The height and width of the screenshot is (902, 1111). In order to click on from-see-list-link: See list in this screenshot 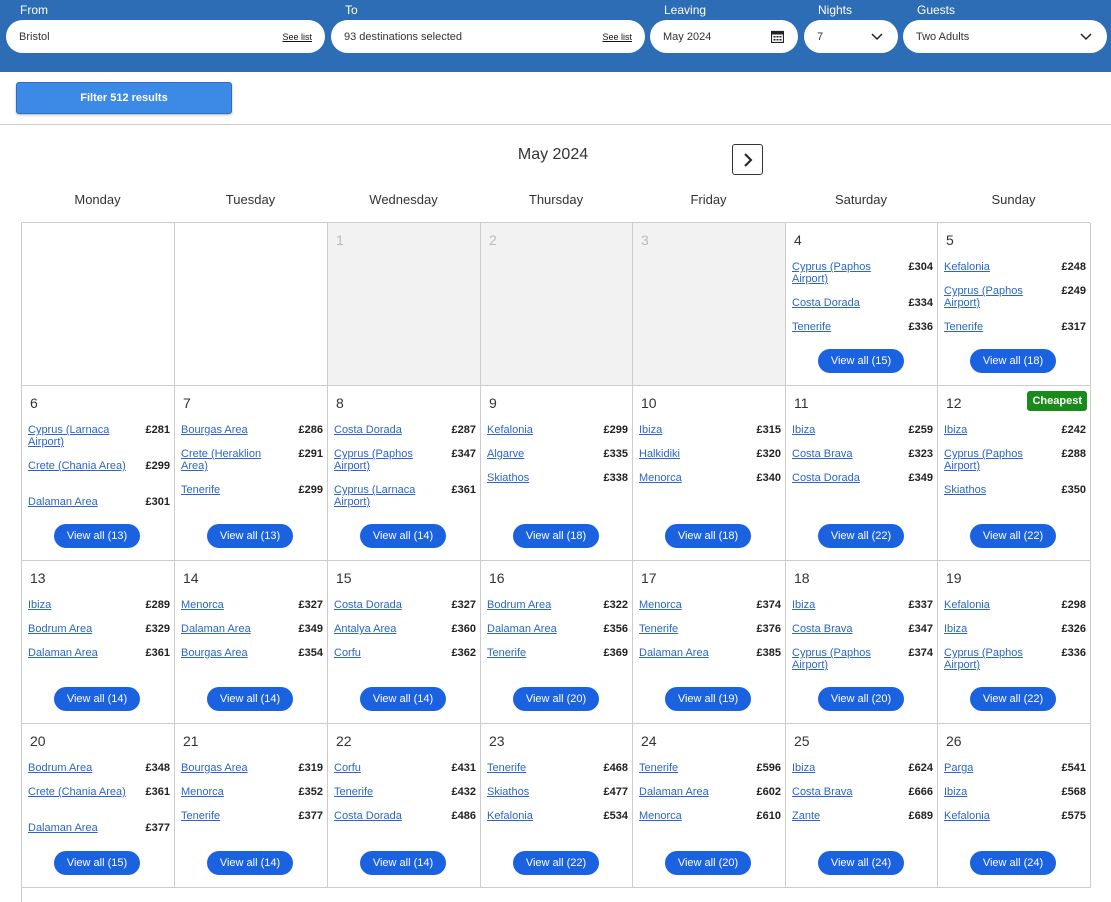, I will do `click(297, 37)`.